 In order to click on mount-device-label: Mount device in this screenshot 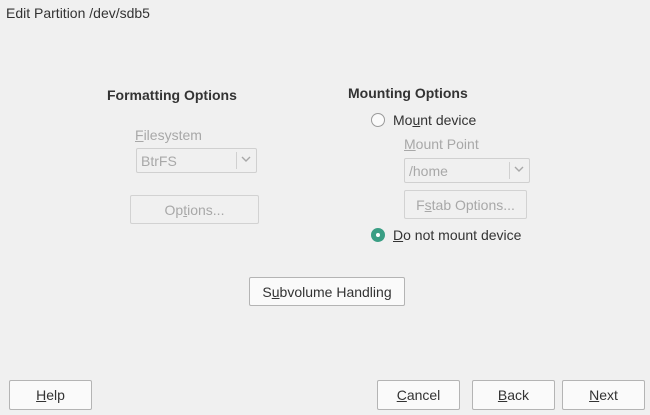, I will do `click(434, 120)`.